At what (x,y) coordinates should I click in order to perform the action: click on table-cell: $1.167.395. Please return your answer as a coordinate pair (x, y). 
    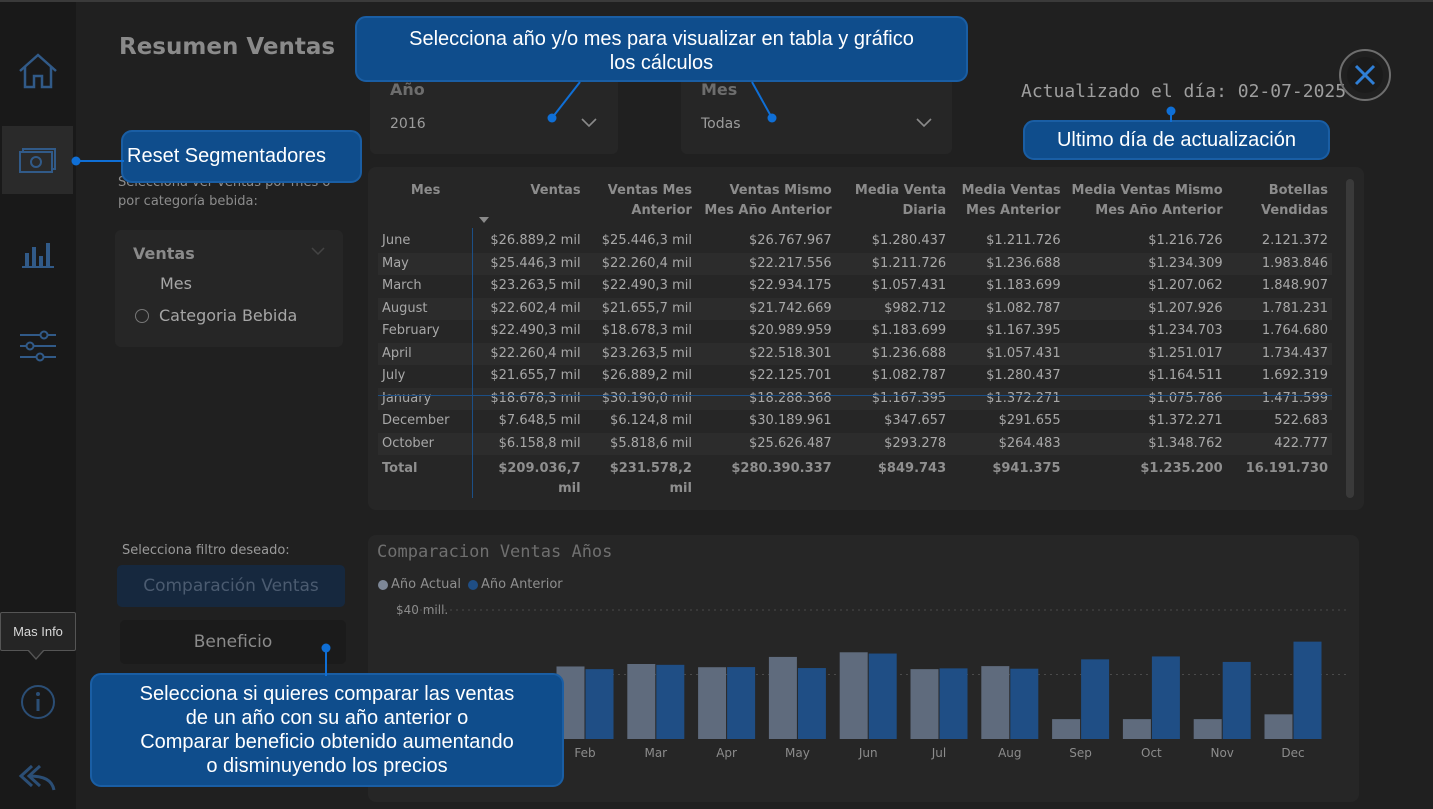
    Looking at the image, I should click on (893, 398).